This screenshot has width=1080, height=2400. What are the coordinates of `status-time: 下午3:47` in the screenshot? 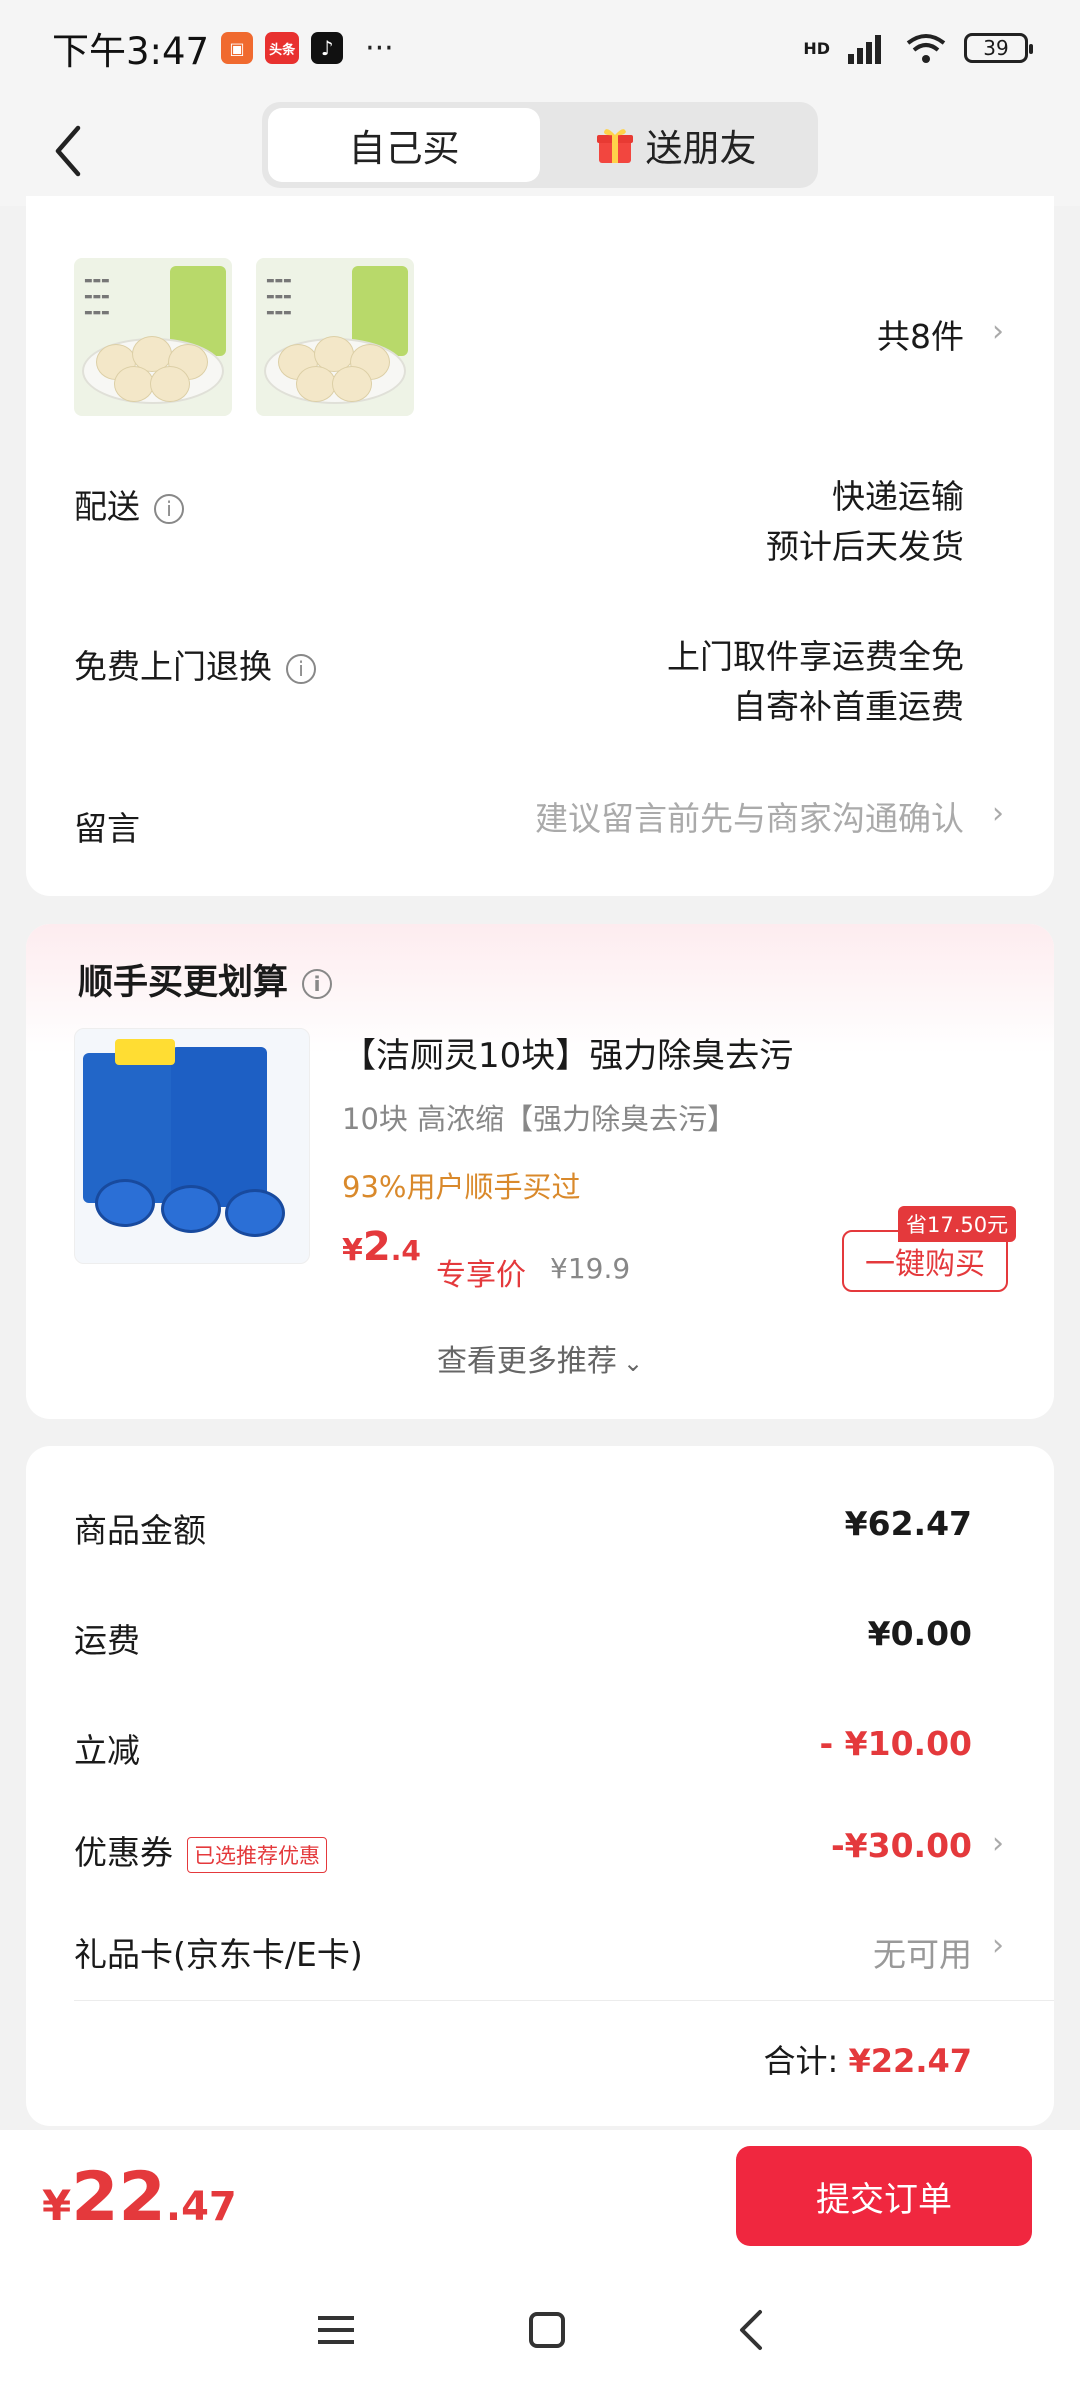 It's located at (131, 51).